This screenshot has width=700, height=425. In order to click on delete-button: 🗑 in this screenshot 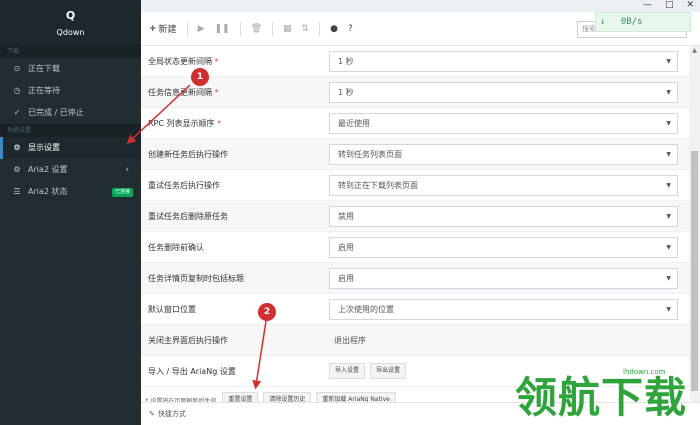, I will do `click(256, 29)`.